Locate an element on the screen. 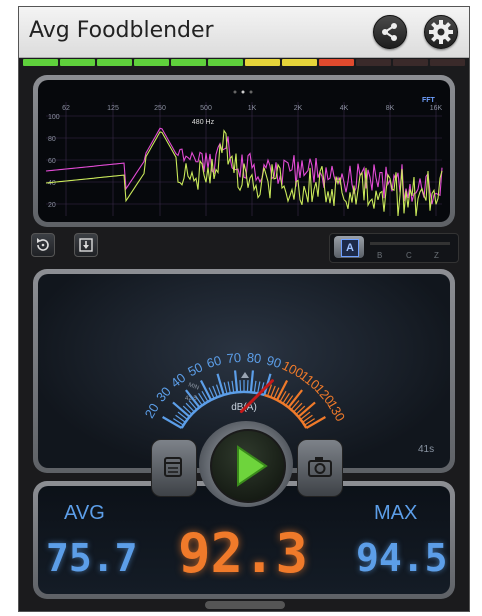  fft-db-label: 60 is located at coordinates (52, 161).